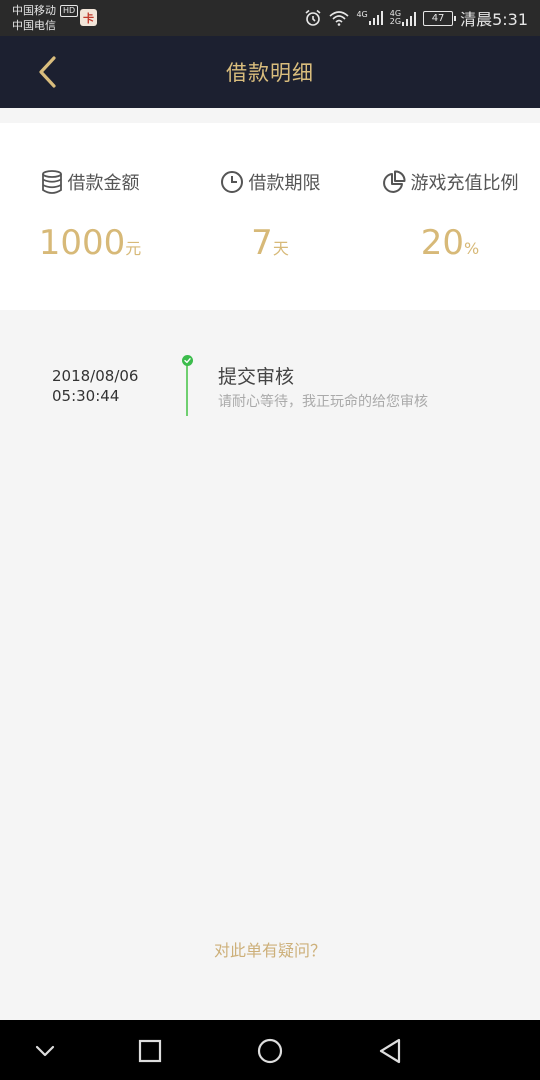 The width and height of the screenshot is (540, 1080). I want to click on square-icon, so click(150, 1051).